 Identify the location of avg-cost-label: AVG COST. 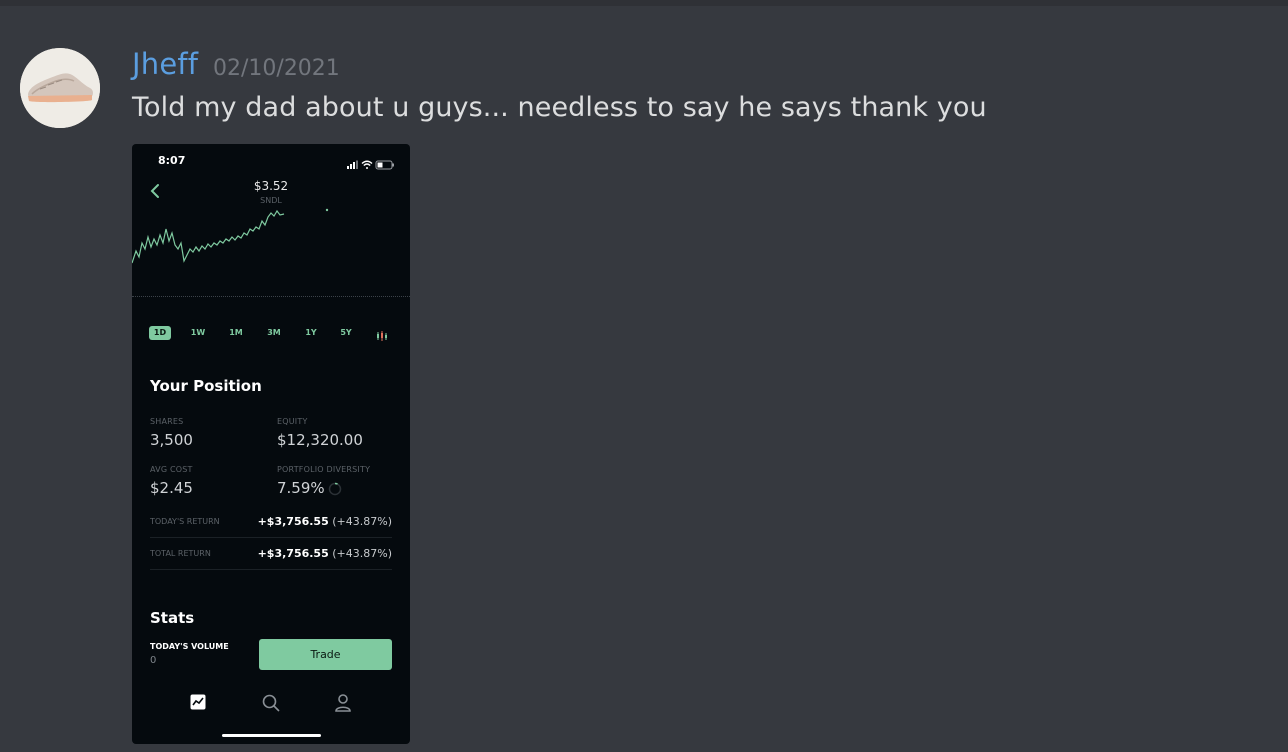
(171, 469).